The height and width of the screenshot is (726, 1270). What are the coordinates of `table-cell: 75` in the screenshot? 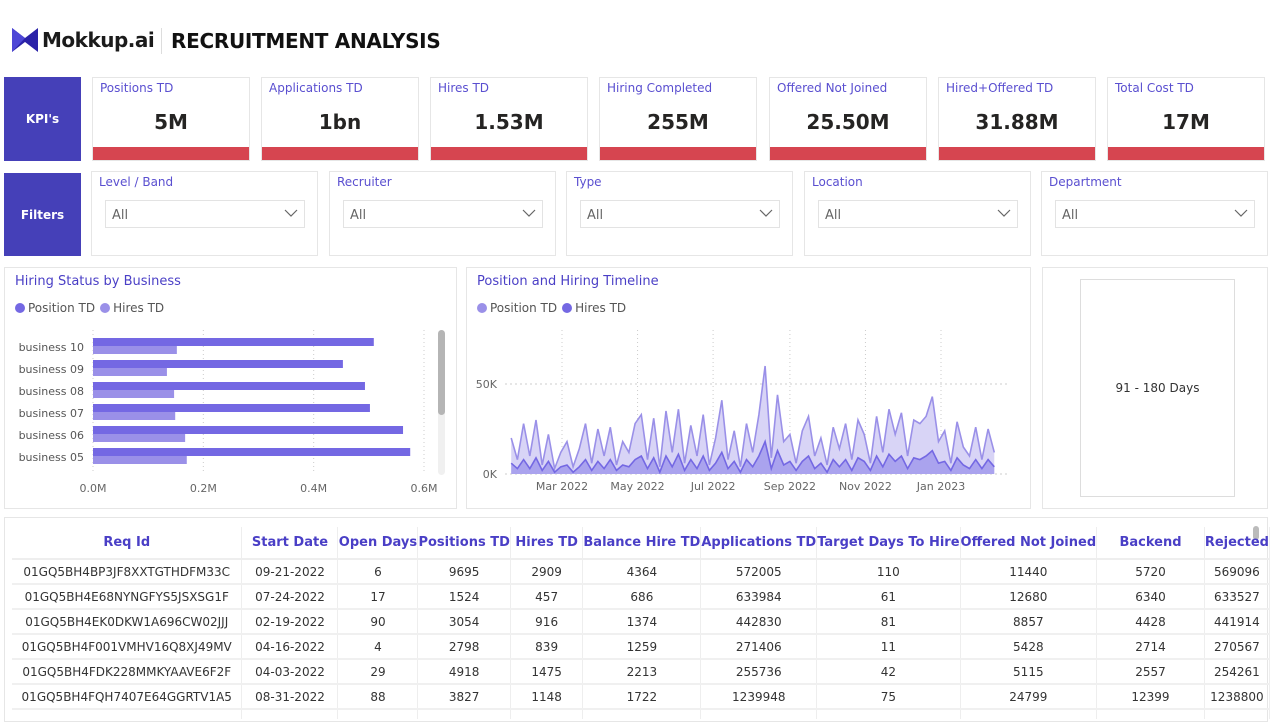 It's located at (888, 697).